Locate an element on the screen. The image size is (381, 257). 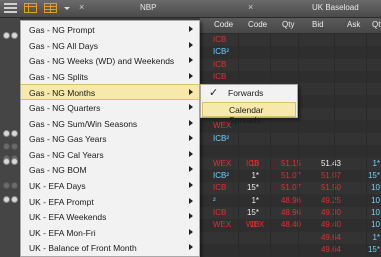
menu-item: UK - Balance of Front Month is located at coordinates (110, 248).